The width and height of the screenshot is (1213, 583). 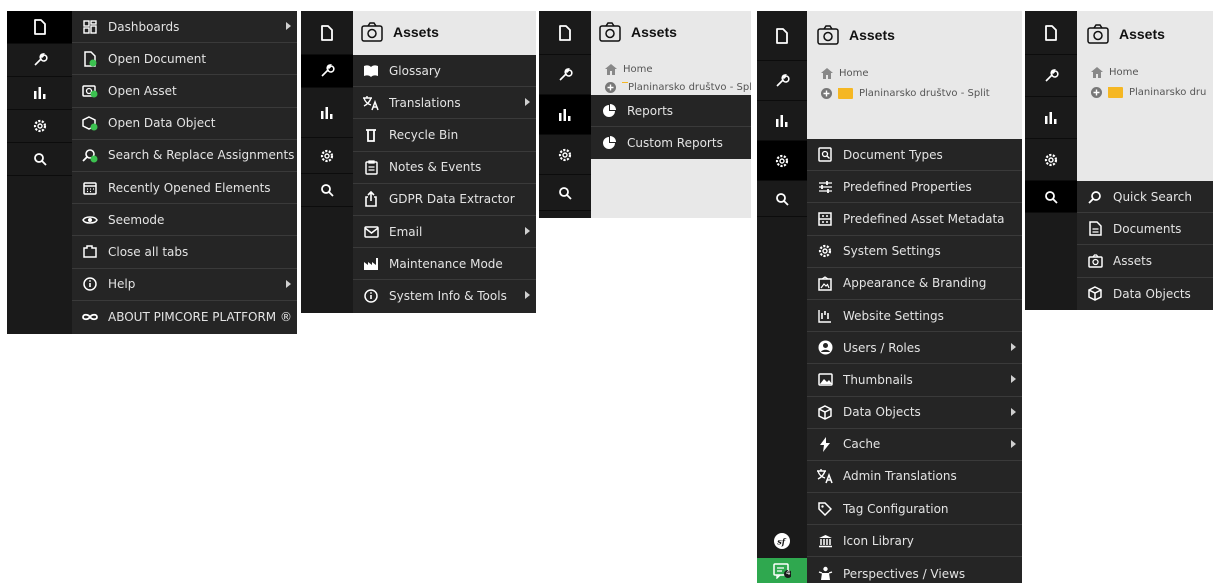 I want to click on assets-panel: Assets Home Planinarsko društvo - Split, so click(x=914, y=75).